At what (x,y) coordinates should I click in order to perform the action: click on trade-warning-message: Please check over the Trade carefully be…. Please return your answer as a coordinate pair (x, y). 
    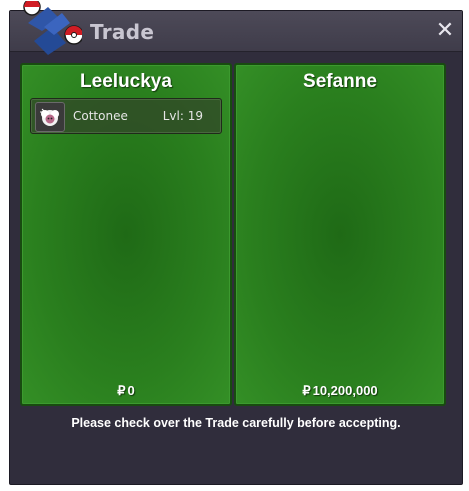
    Looking at the image, I should click on (236, 423).